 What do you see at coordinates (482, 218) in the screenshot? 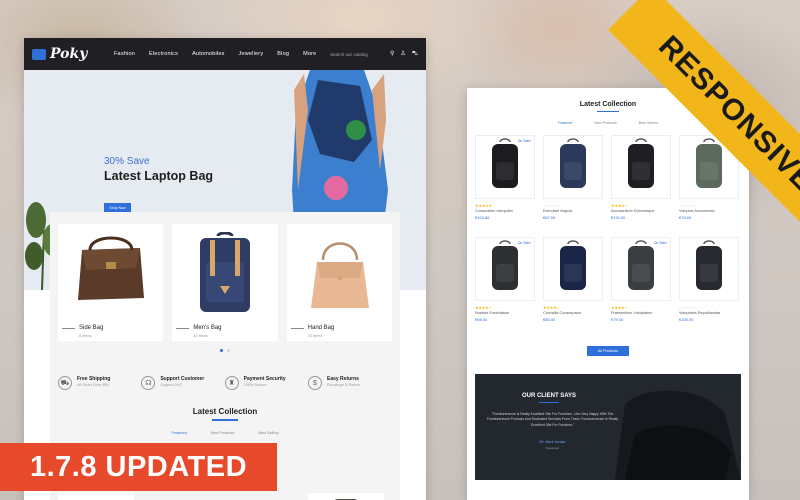
I see `product-price: €104.86` at bounding box center [482, 218].